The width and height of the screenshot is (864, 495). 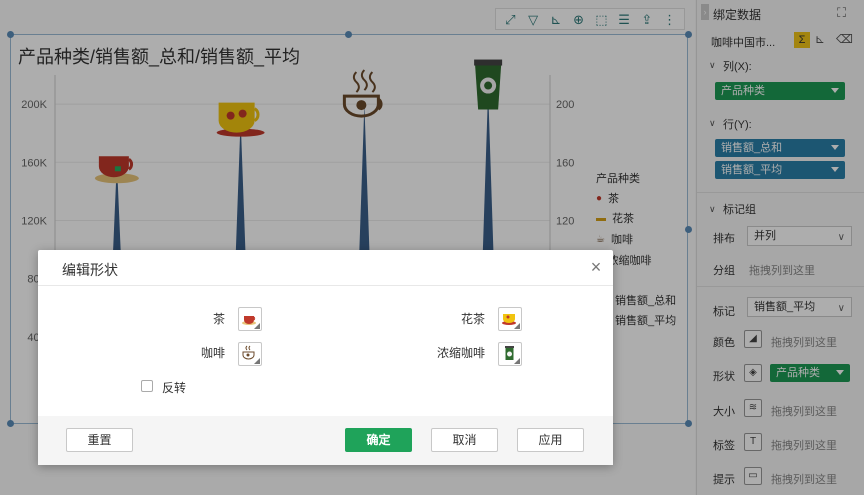 I want to click on dialog-title: 编辑形状, so click(x=90, y=270).